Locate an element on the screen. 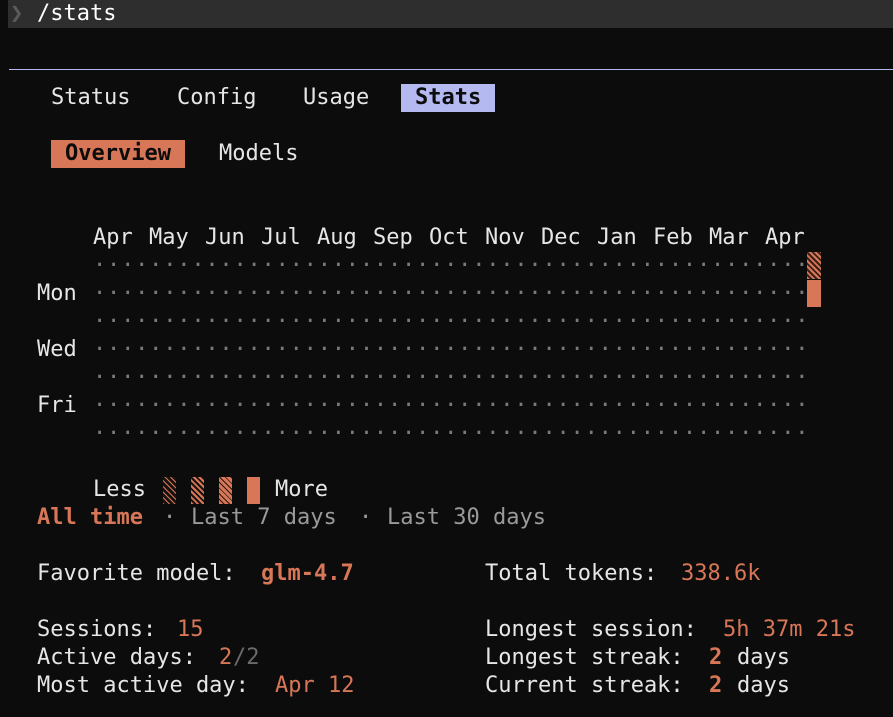 The image size is (893, 717). active-days-total: /2 is located at coordinates (246, 657).